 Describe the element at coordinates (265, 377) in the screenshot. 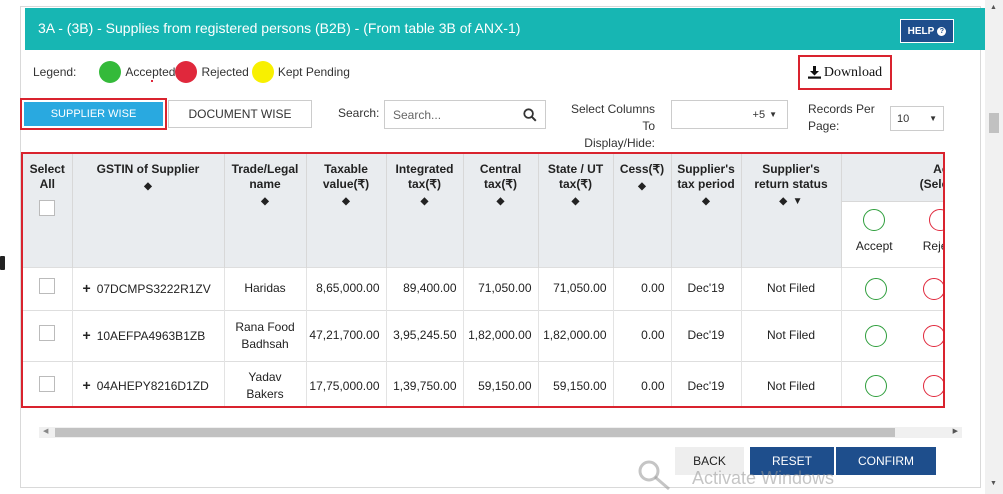

I see `trade-name-line1: Yadav` at that location.